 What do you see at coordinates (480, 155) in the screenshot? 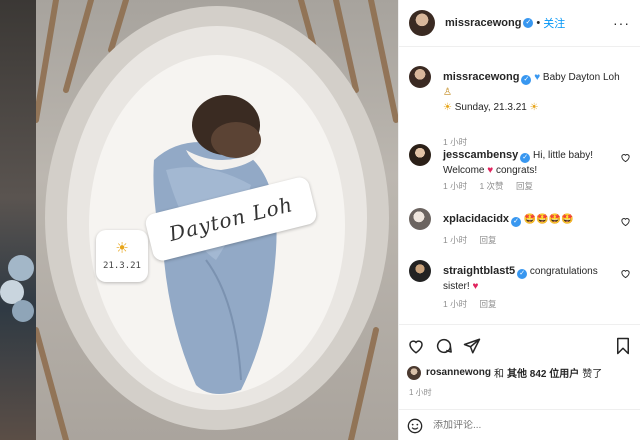
I see `comment-username: jesscambensy` at bounding box center [480, 155].